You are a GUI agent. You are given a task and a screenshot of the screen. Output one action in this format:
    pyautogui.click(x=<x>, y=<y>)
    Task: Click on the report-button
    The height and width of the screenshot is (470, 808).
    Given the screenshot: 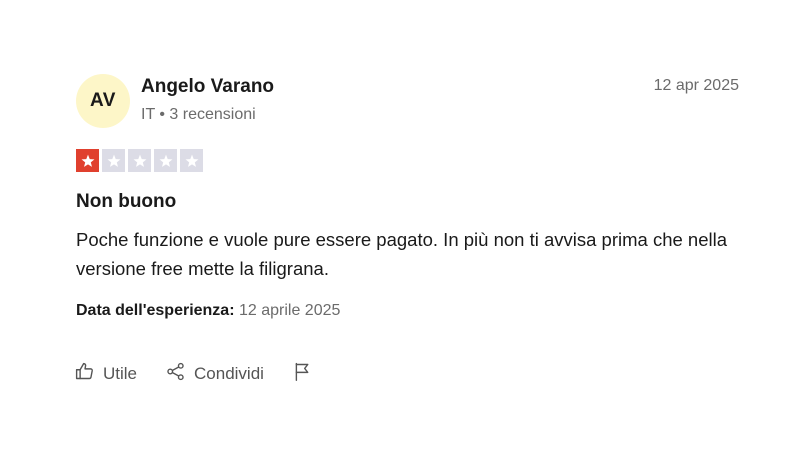 What is the action you would take?
    pyautogui.click(x=302, y=374)
    